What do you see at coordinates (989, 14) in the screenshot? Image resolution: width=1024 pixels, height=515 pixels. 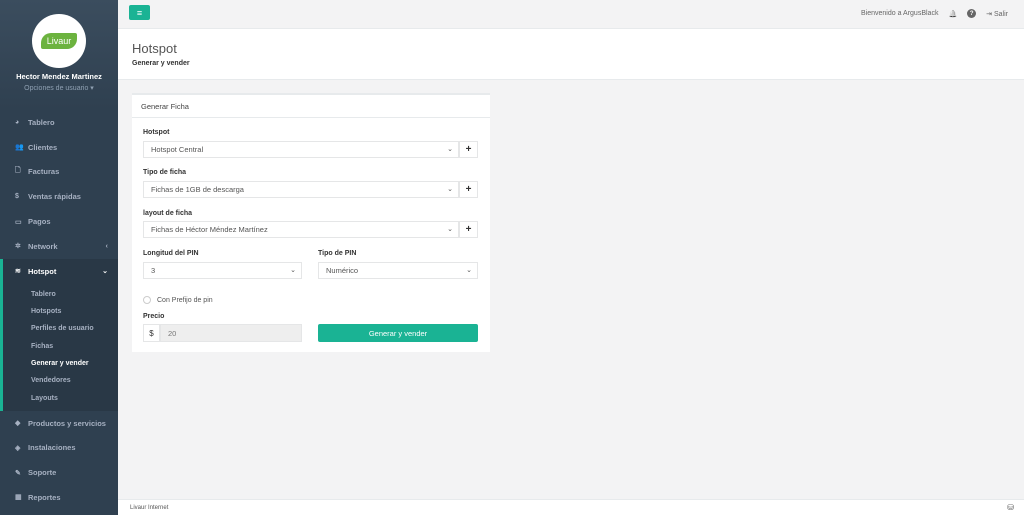 I see `logout-icon: ⇥` at bounding box center [989, 14].